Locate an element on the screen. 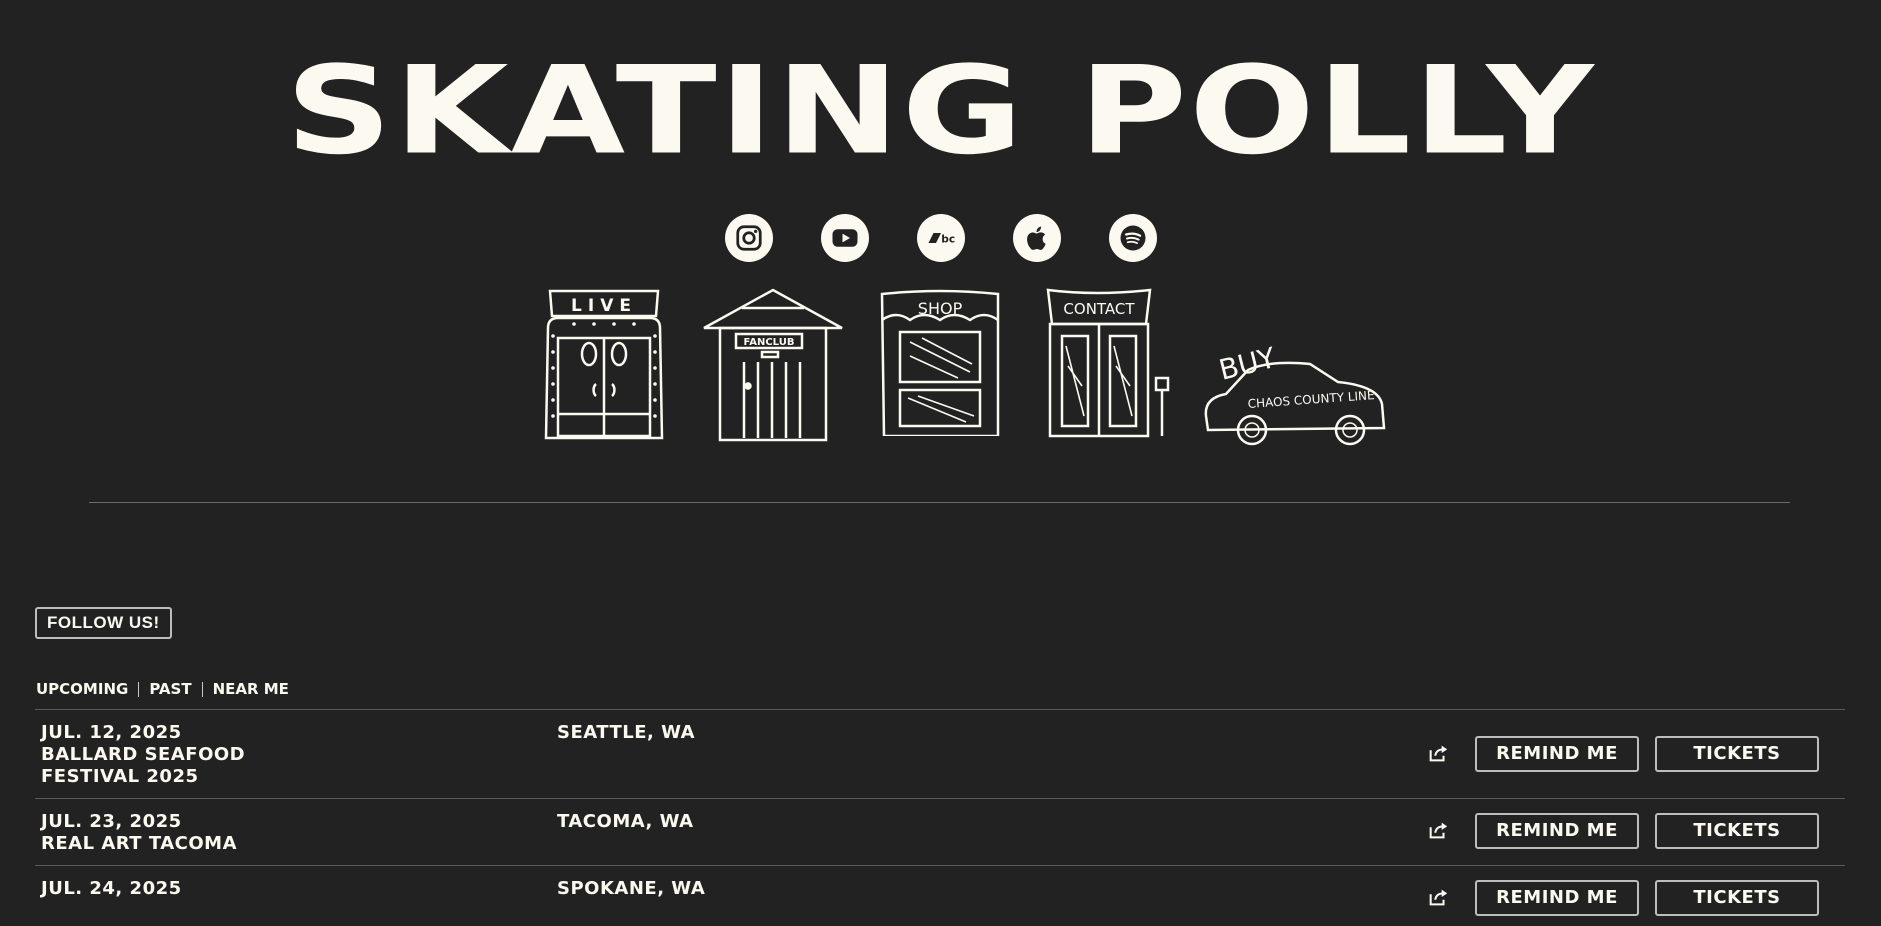 This screenshot has height=926, width=1881. instagram-icon is located at coordinates (748, 238).